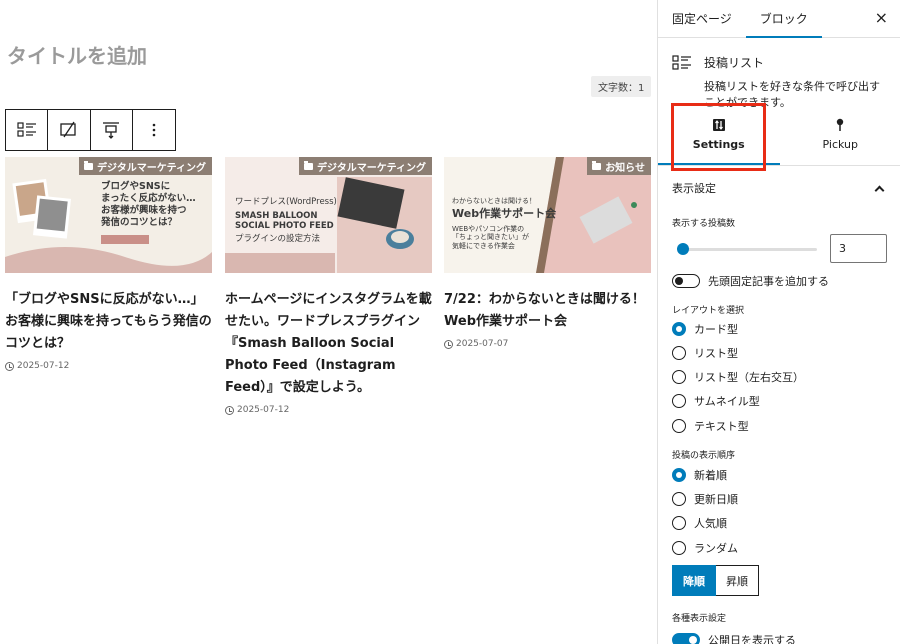  I want to click on display-settings-panel-header: 表示設定, so click(779, 188).